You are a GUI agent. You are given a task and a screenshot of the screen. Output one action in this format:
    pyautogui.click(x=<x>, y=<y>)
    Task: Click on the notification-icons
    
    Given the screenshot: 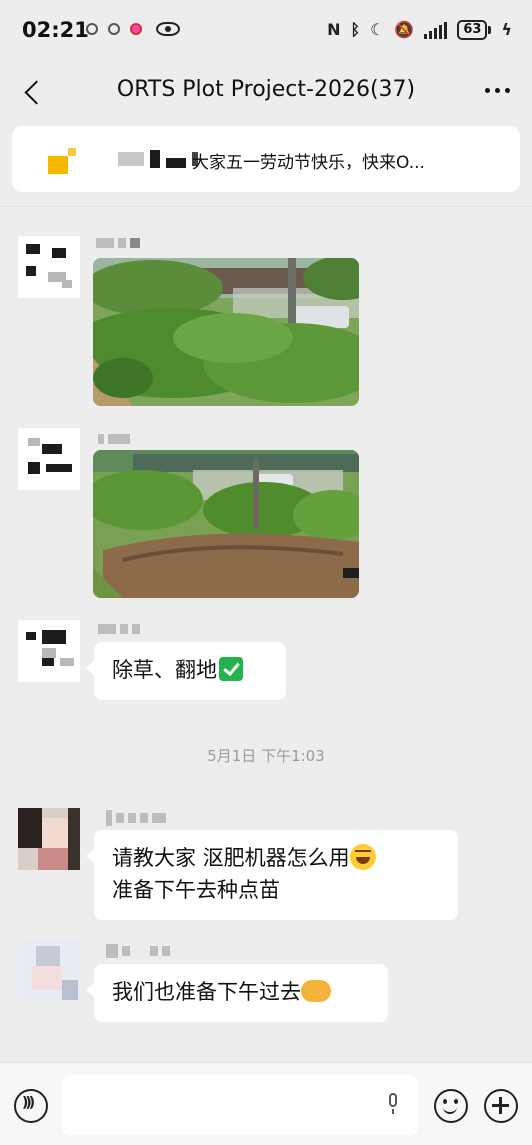 What is the action you would take?
    pyautogui.click(x=133, y=29)
    